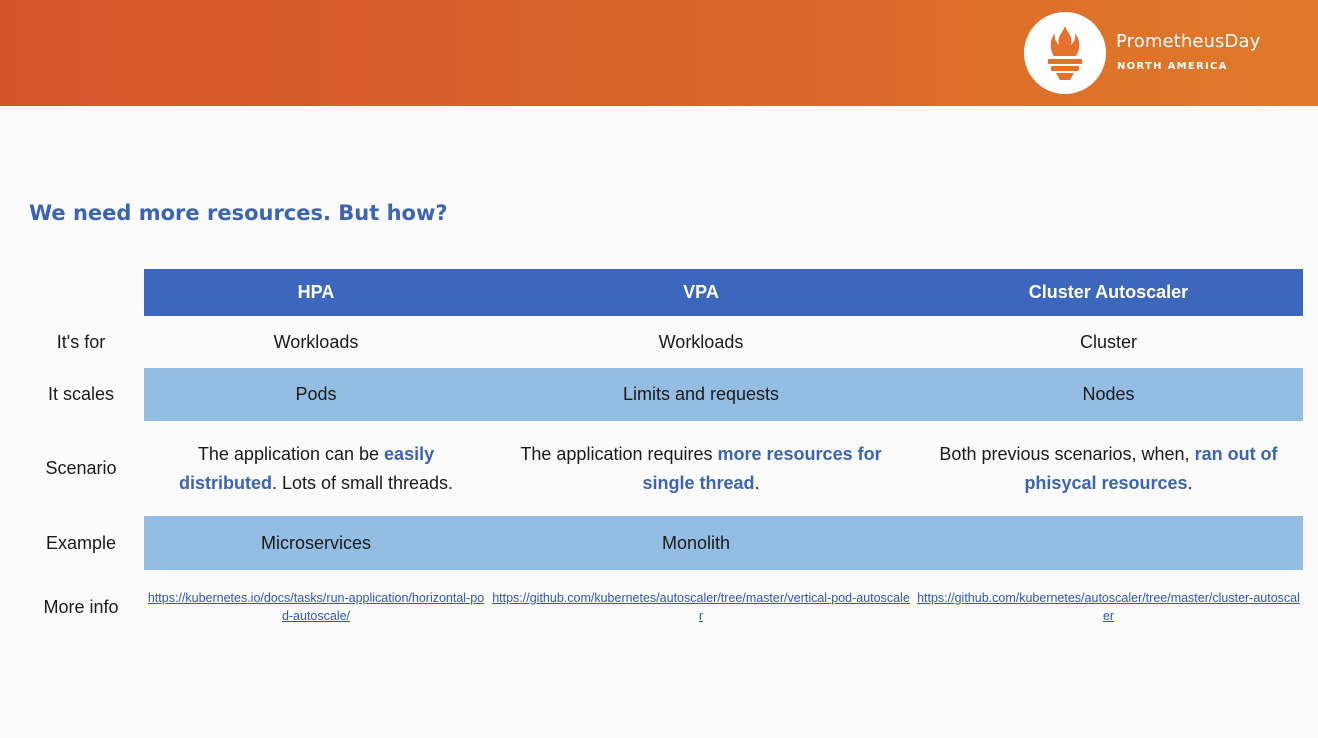 Image resolution: width=1318 pixels, height=738 pixels. Describe the element at coordinates (316, 292) in the screenshot. I see `column-header-hpa: HPA` at that location.